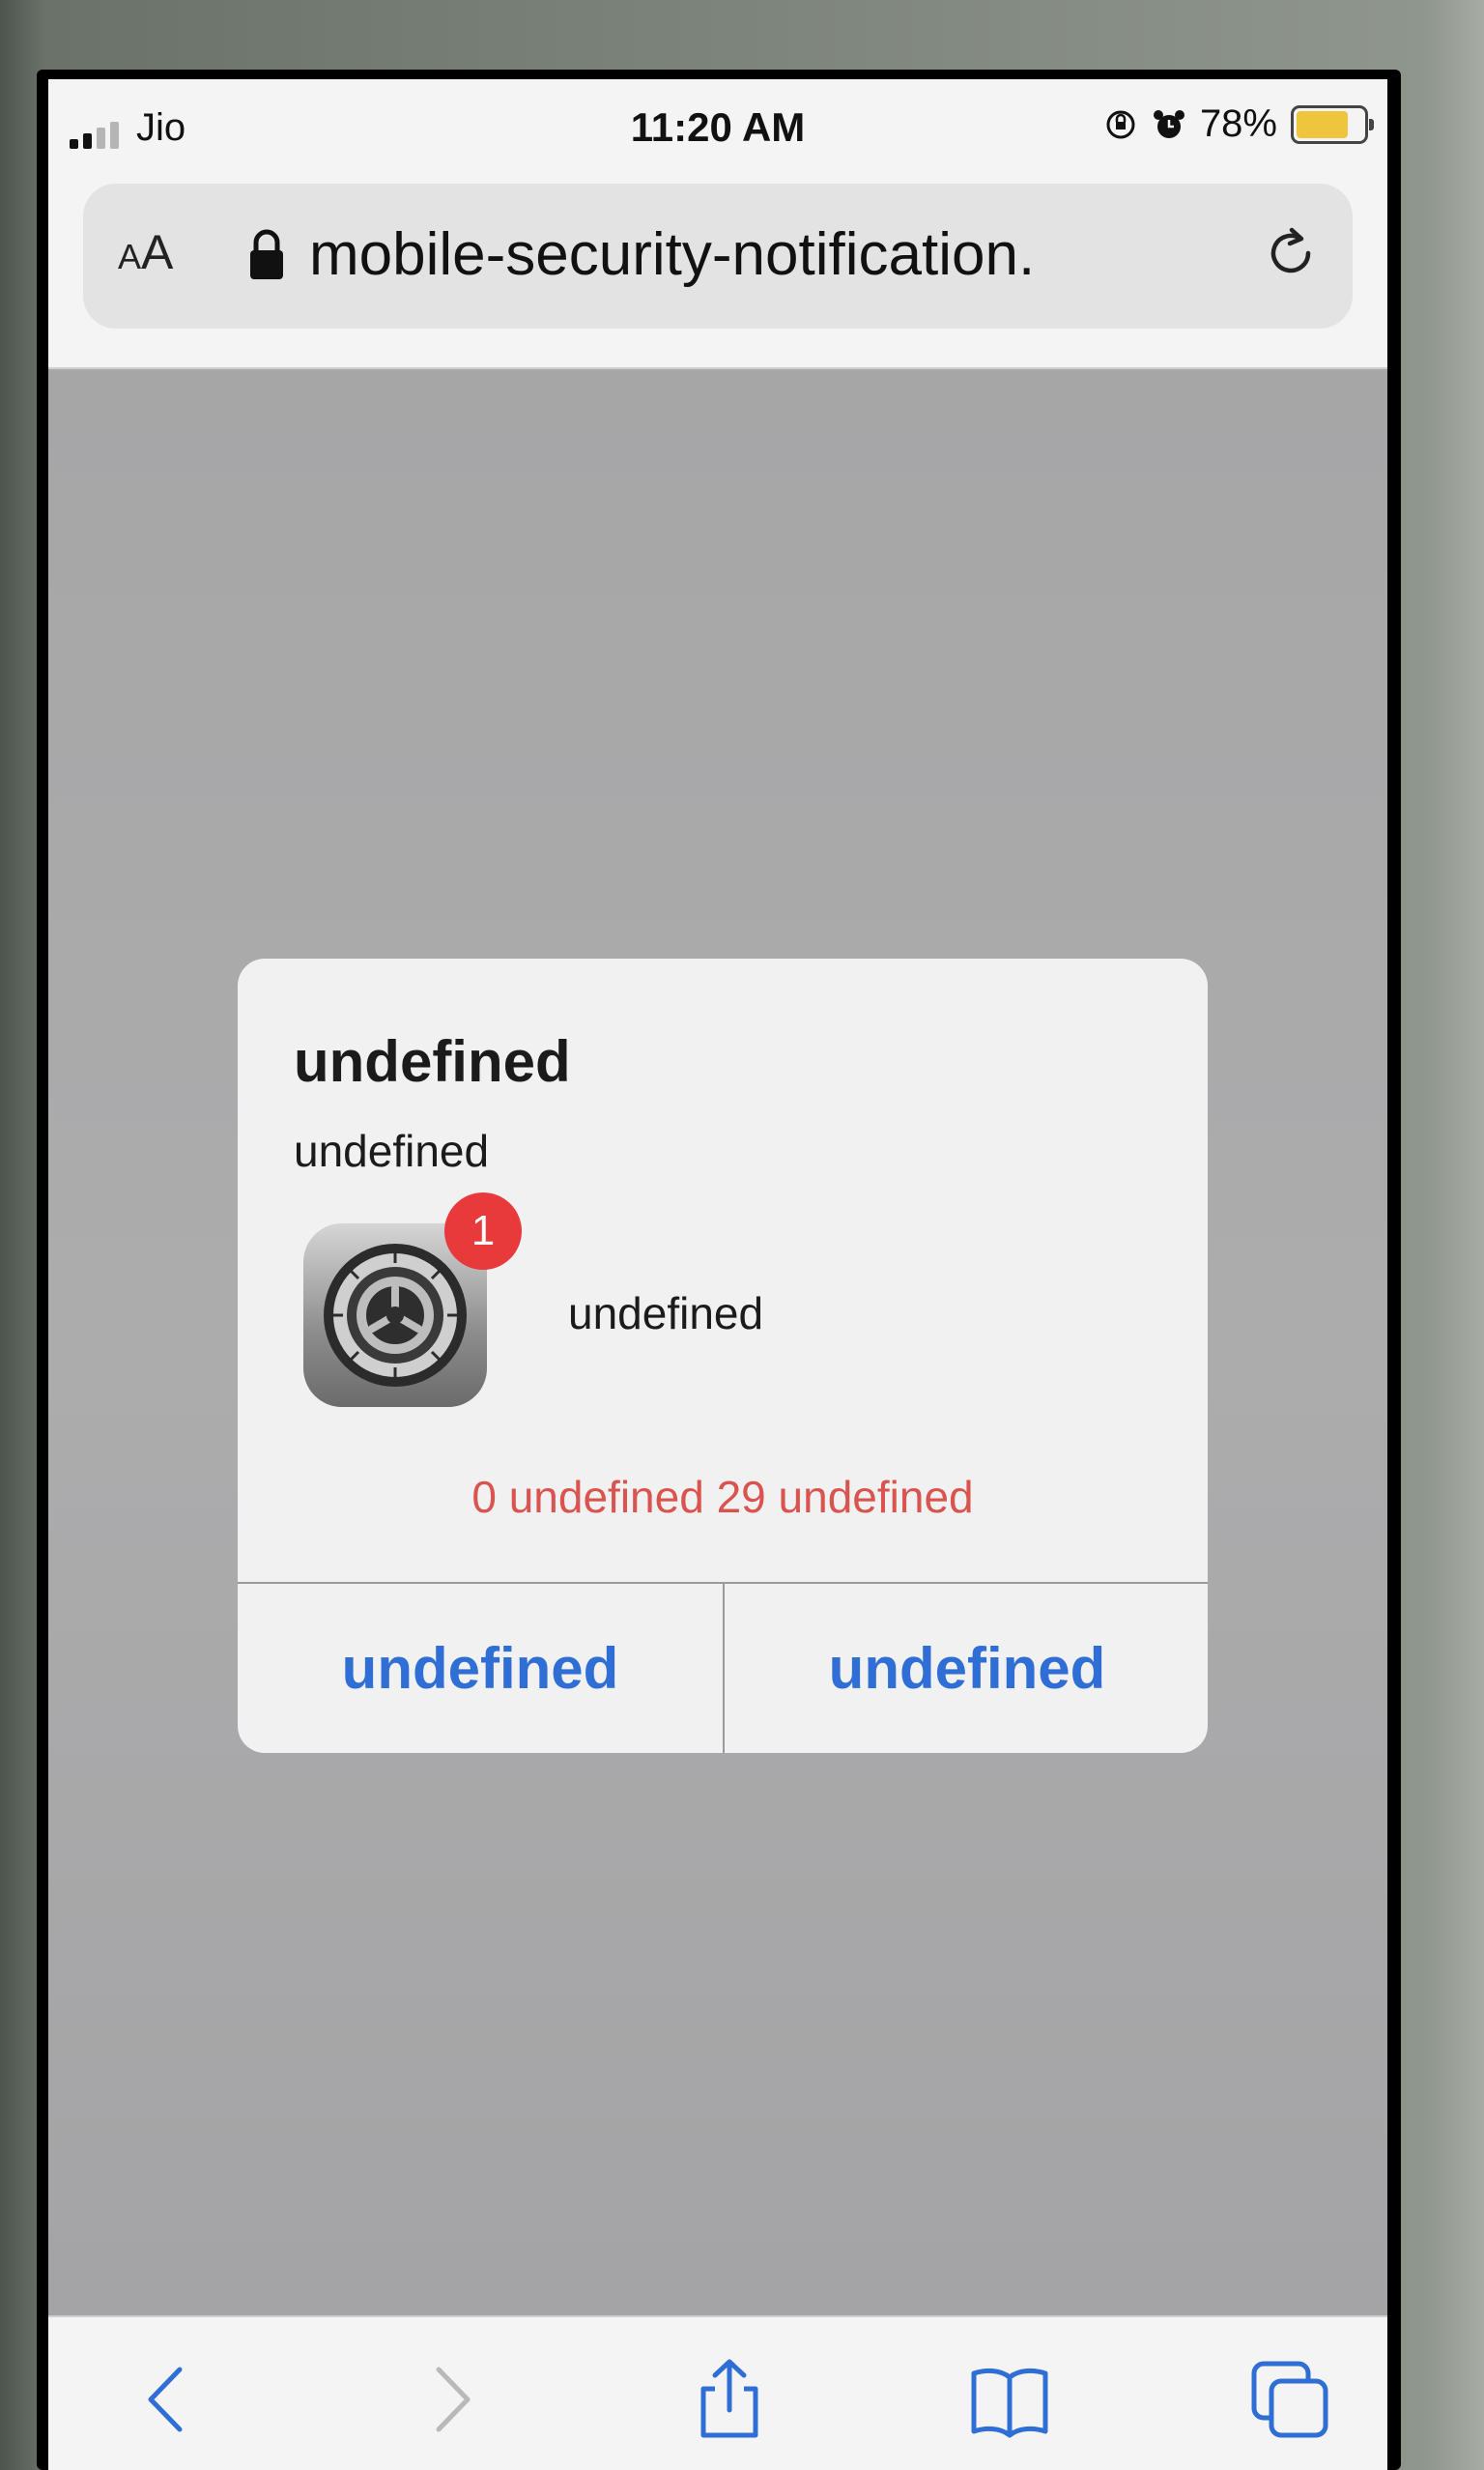  Describe the element at coordinates (157, 252) in the screenshot. I see `text-size-large-glyph: A` at that location.